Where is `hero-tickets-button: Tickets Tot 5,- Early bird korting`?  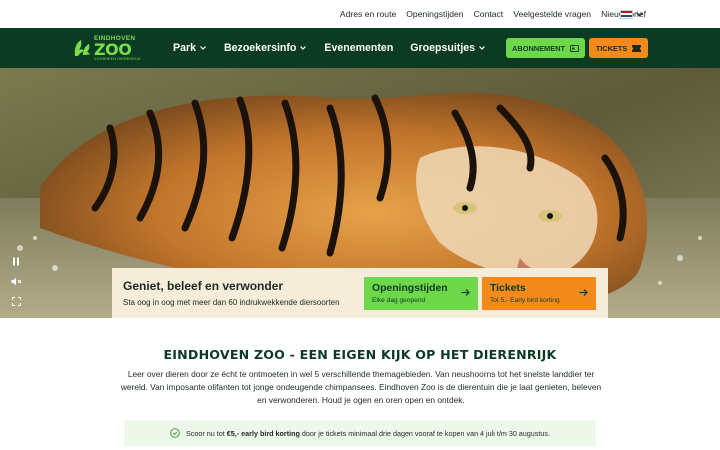 hero-tickets-button: Tickets Tot 5,- Early bird korting is located at coordinates (539, 293).